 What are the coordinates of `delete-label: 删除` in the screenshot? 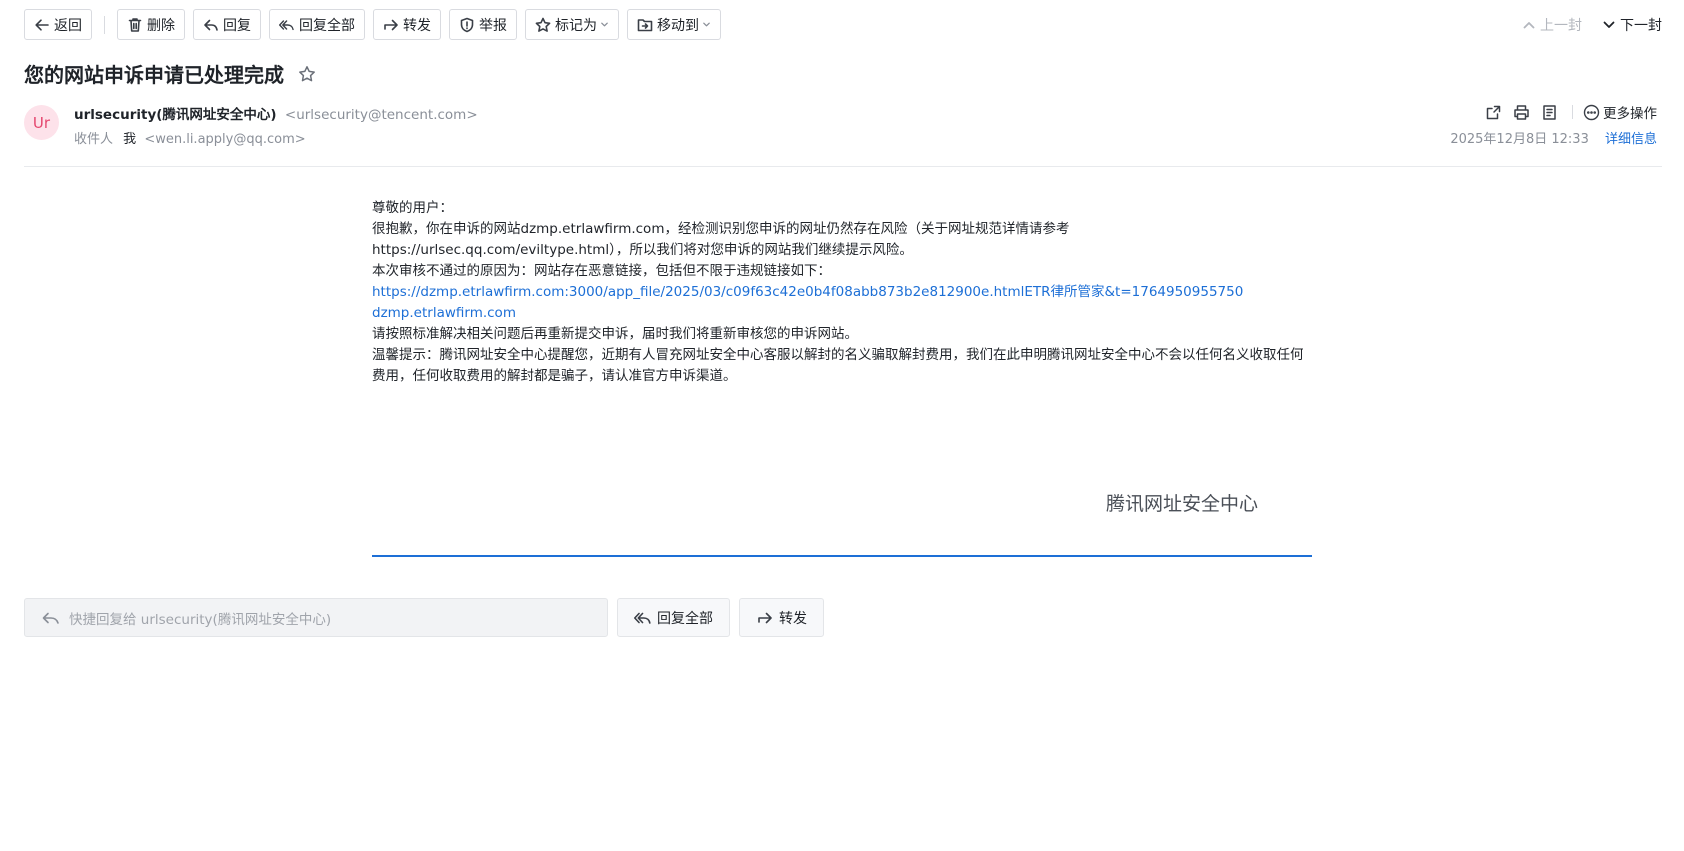 It's located at (161, 25).